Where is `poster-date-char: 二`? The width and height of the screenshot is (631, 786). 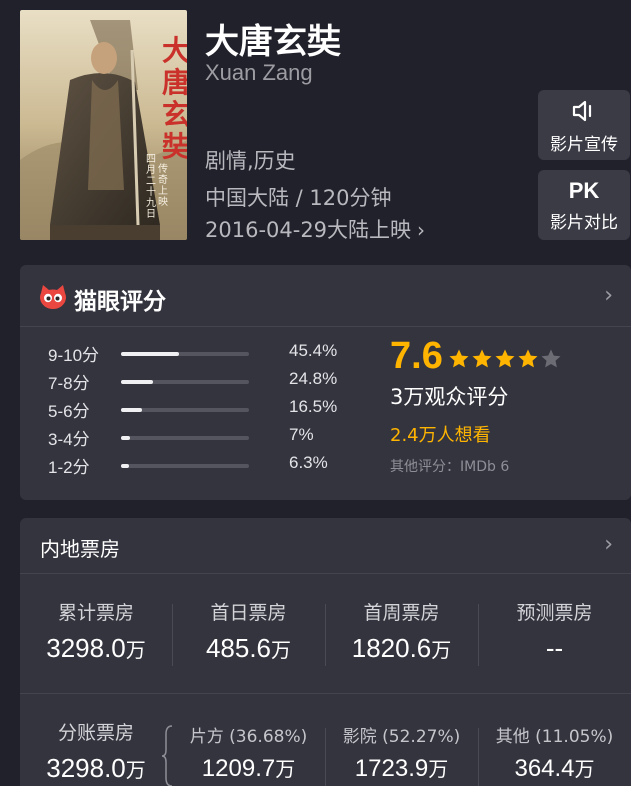 poster-date-char: 二 is located at coordinates (151, 181).